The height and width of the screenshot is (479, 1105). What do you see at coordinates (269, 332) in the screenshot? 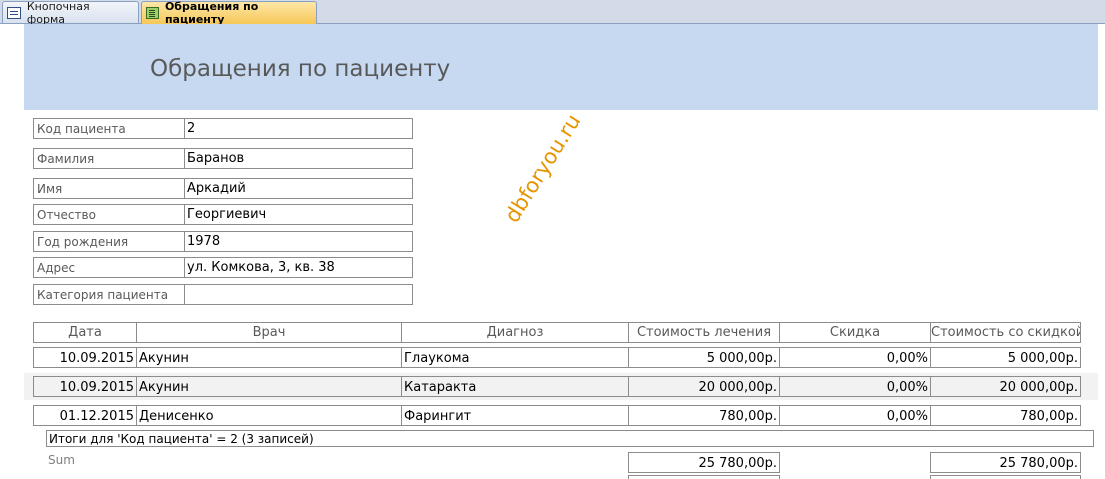
I see `column-header-doctor: Врач` at bounding box center [269, 332].